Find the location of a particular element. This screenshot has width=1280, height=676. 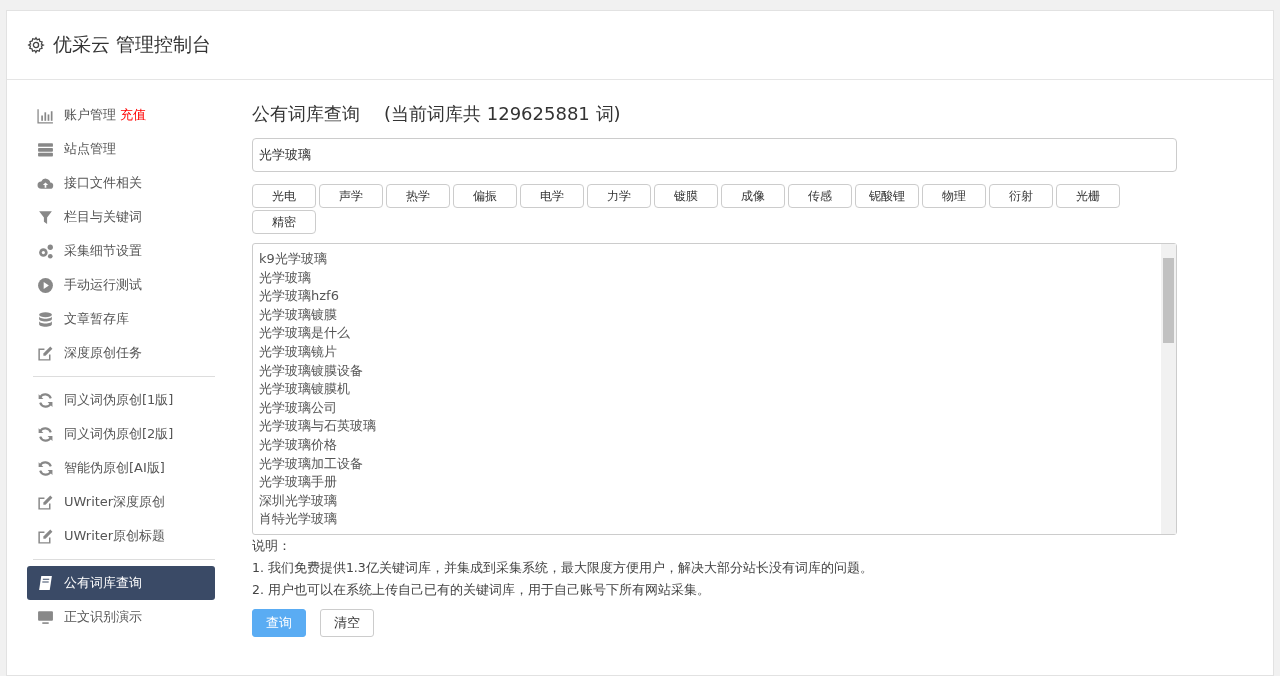

note-text: 2. 用户也可以在系统上传自己已有的关键词库，用于自己账号下所有网站采集。 is located at coordinates (481, 590).